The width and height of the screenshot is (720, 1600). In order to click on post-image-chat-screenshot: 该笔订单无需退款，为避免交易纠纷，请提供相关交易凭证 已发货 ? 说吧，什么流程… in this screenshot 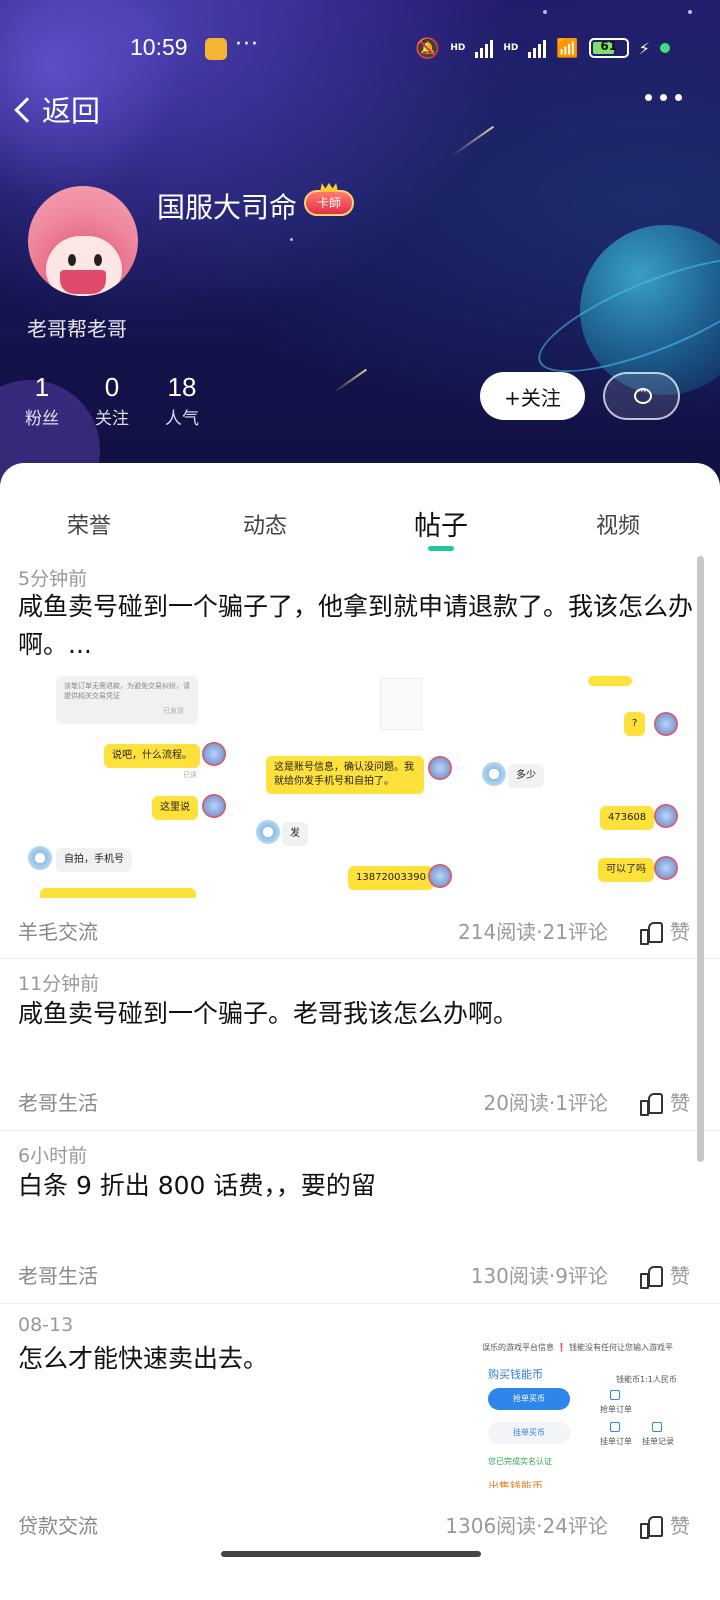, I will do `click(353, 787)`.